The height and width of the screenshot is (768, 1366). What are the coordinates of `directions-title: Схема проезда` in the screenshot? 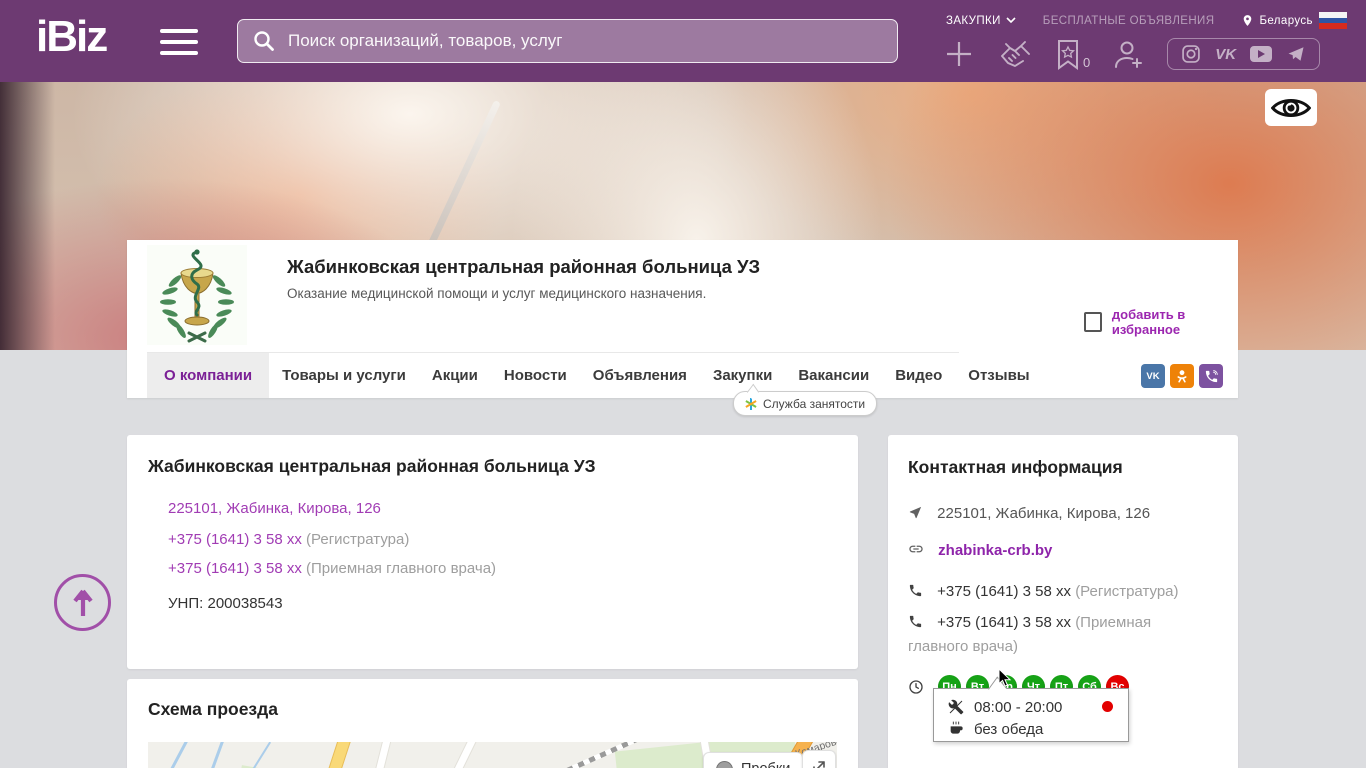 It's located at (213, 709).